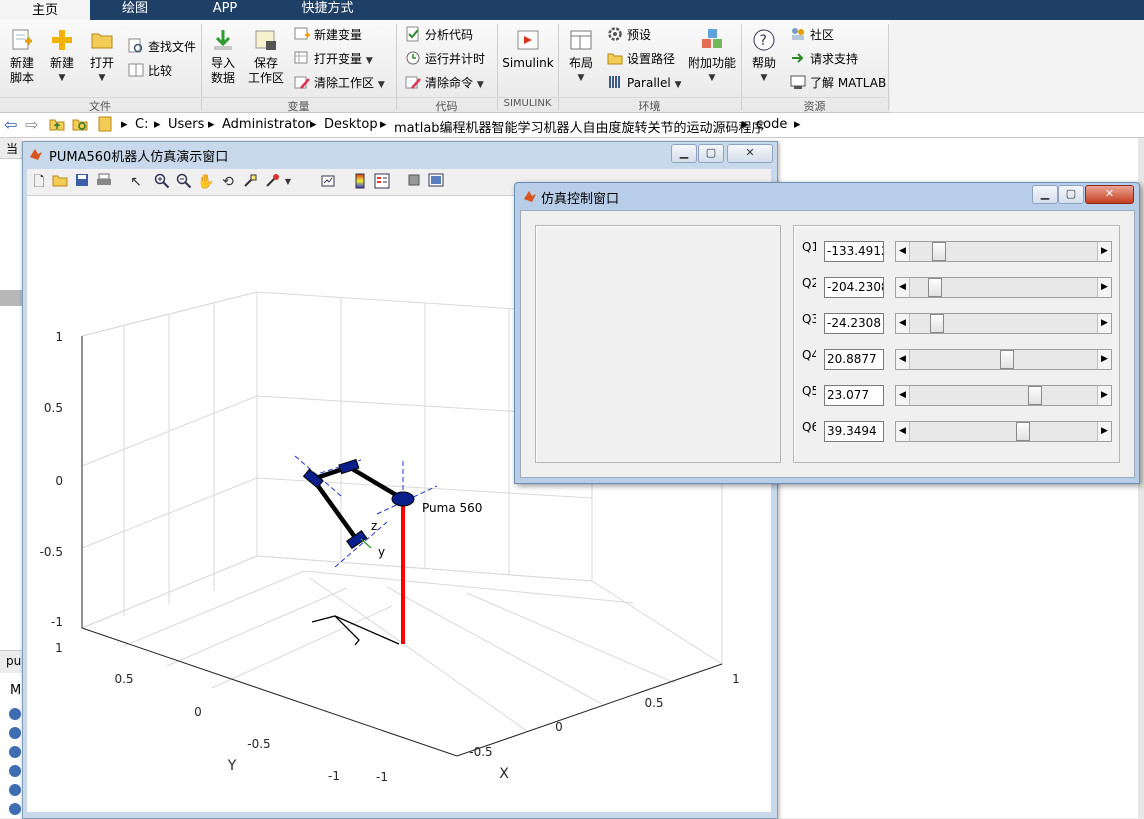 This screenshot has height=819, width=1144. Describe the element at coordinates (22, 55) in the screenshot. I see `new-script-button: 新建 脚本` at that location.